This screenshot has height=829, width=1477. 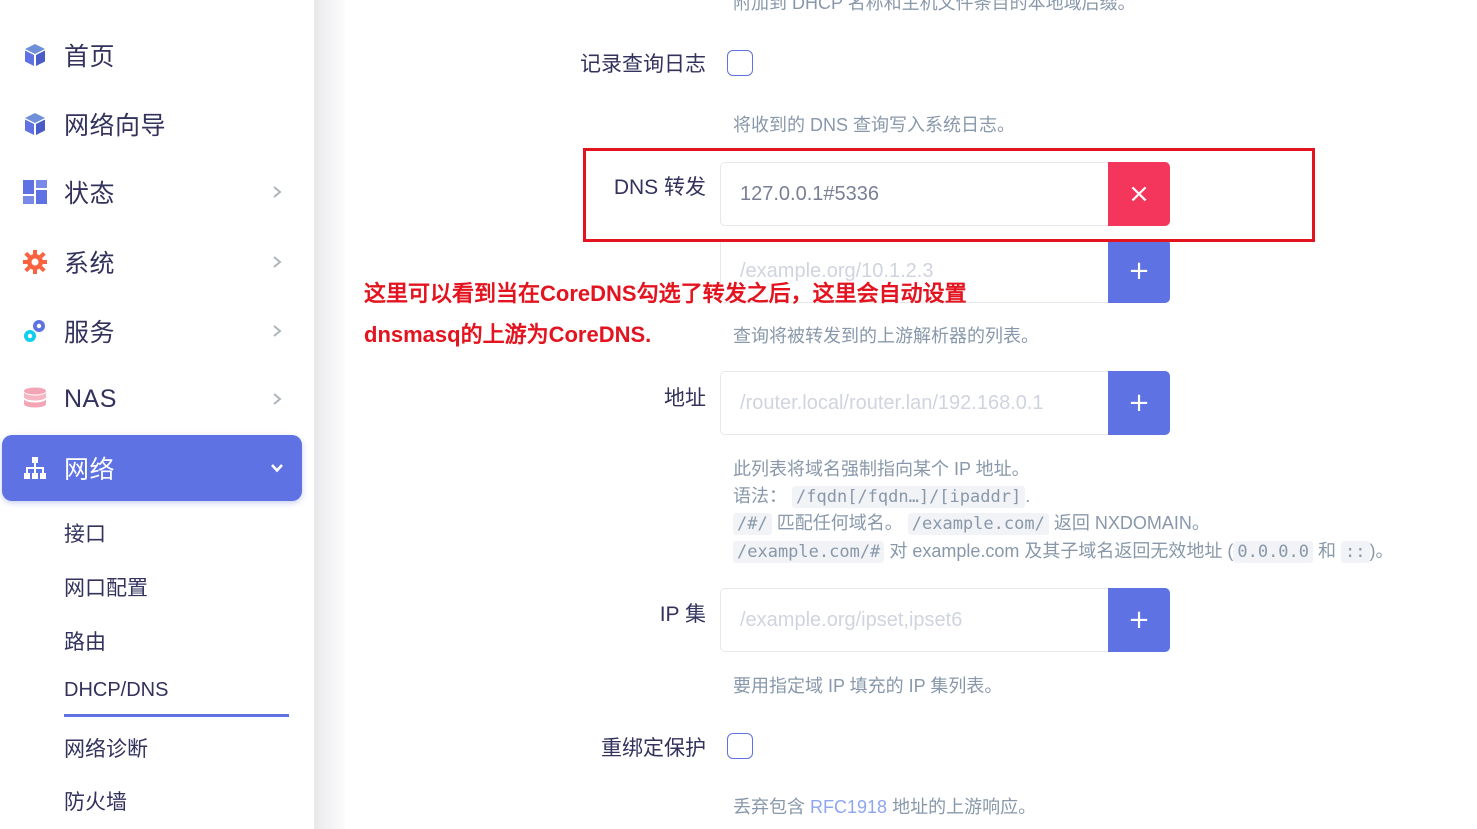 What do you see at coordinates (1327, 551) in the screenshot?
I see `example-text: 和` at bounding box center [1327, 551].